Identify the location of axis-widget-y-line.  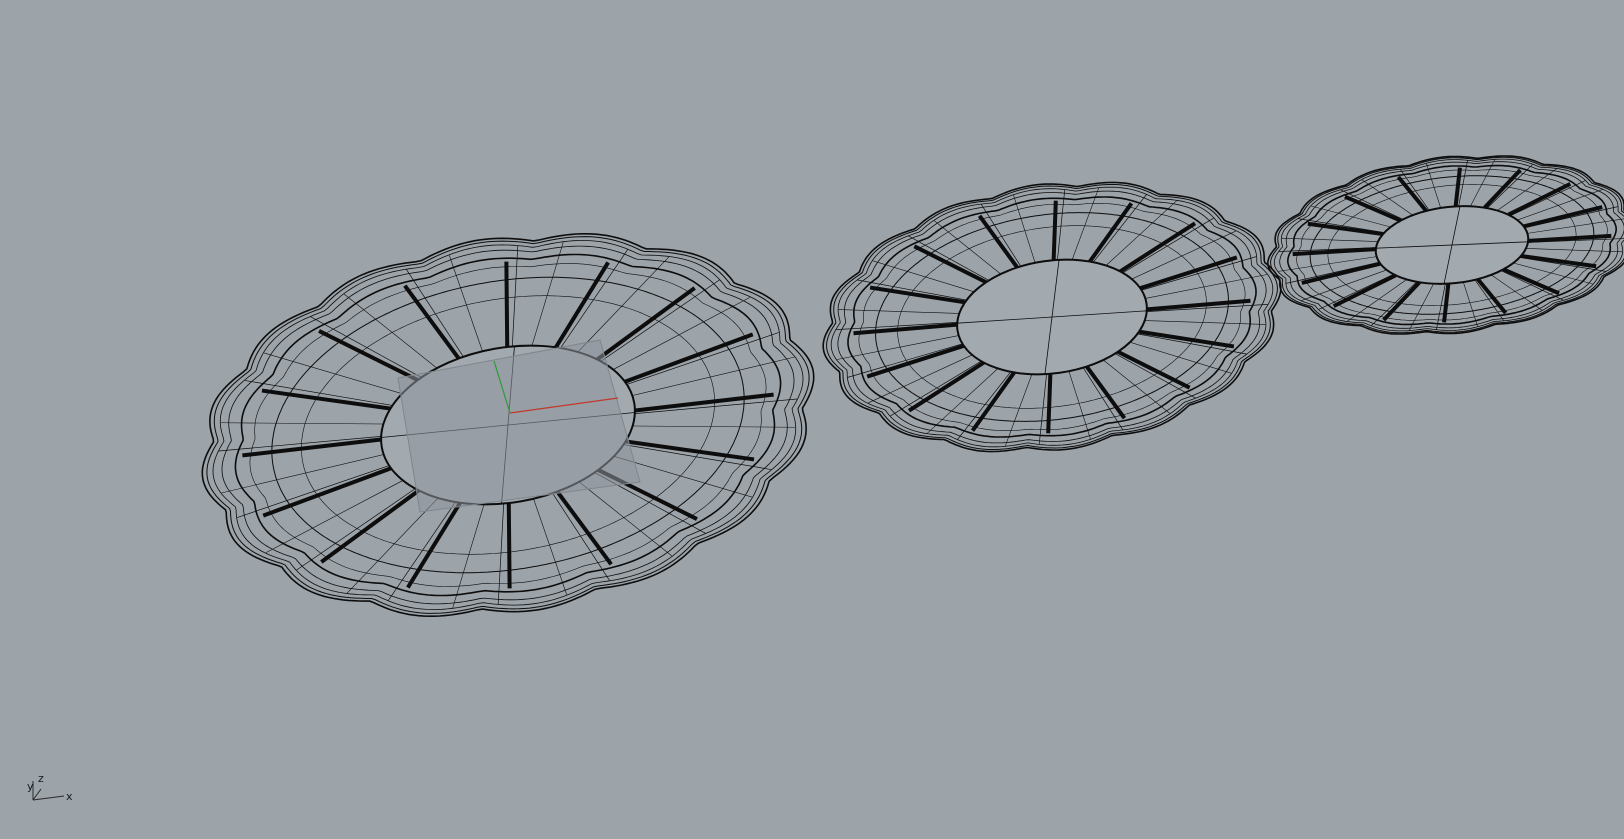
(37, 794).